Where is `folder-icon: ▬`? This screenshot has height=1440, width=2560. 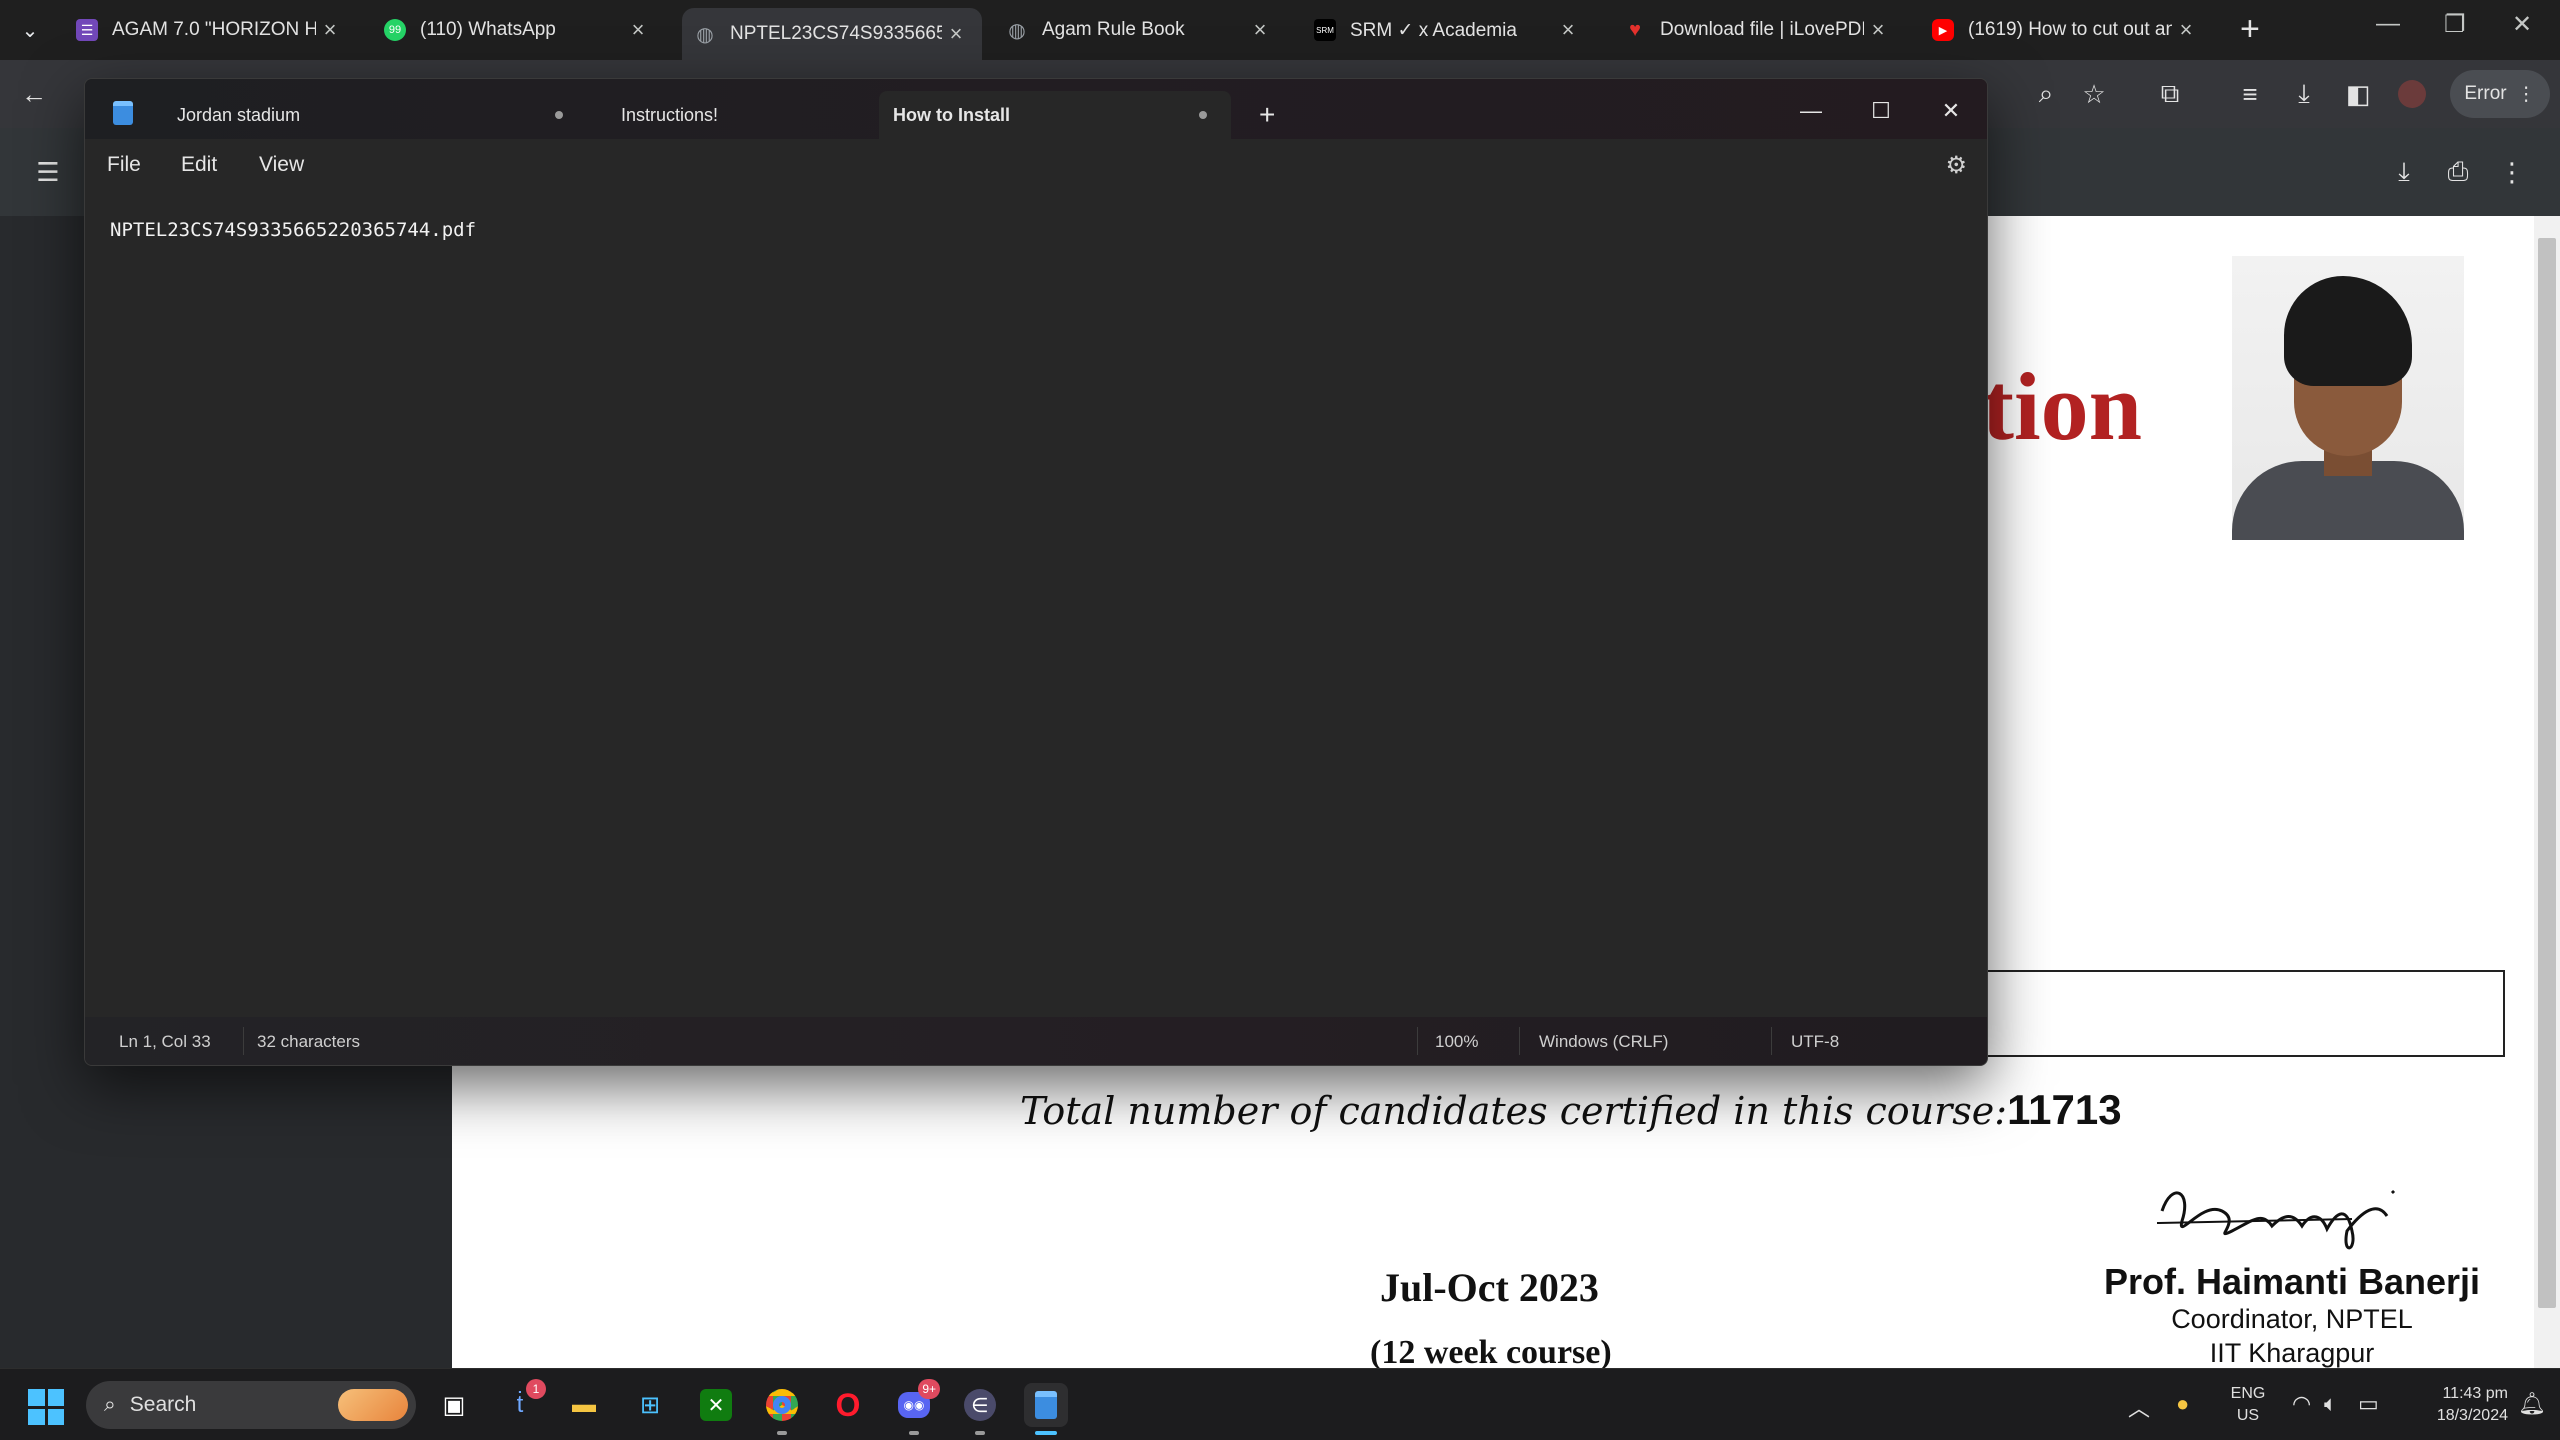
folder-icon: ▬ is located at coordinates (584, 1404).